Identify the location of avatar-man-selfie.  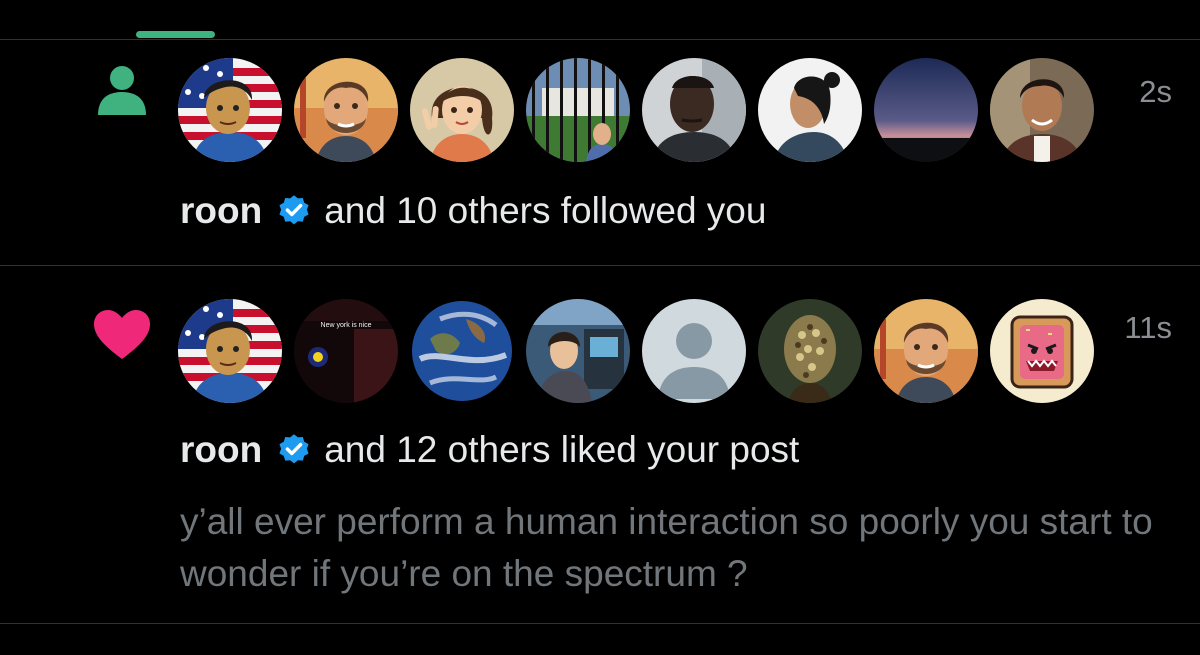
(694, 110).